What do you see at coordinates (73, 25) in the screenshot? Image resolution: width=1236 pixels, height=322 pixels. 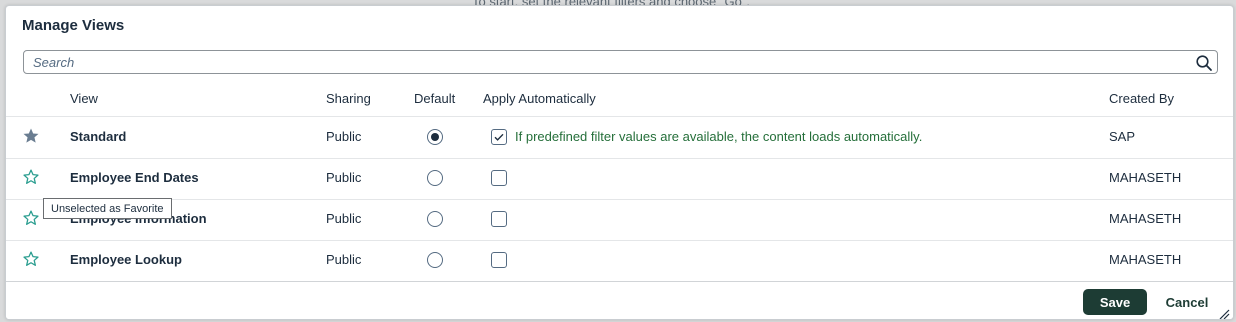 I see `dialog-title: Manage Views` at bounding box center [73, 25].